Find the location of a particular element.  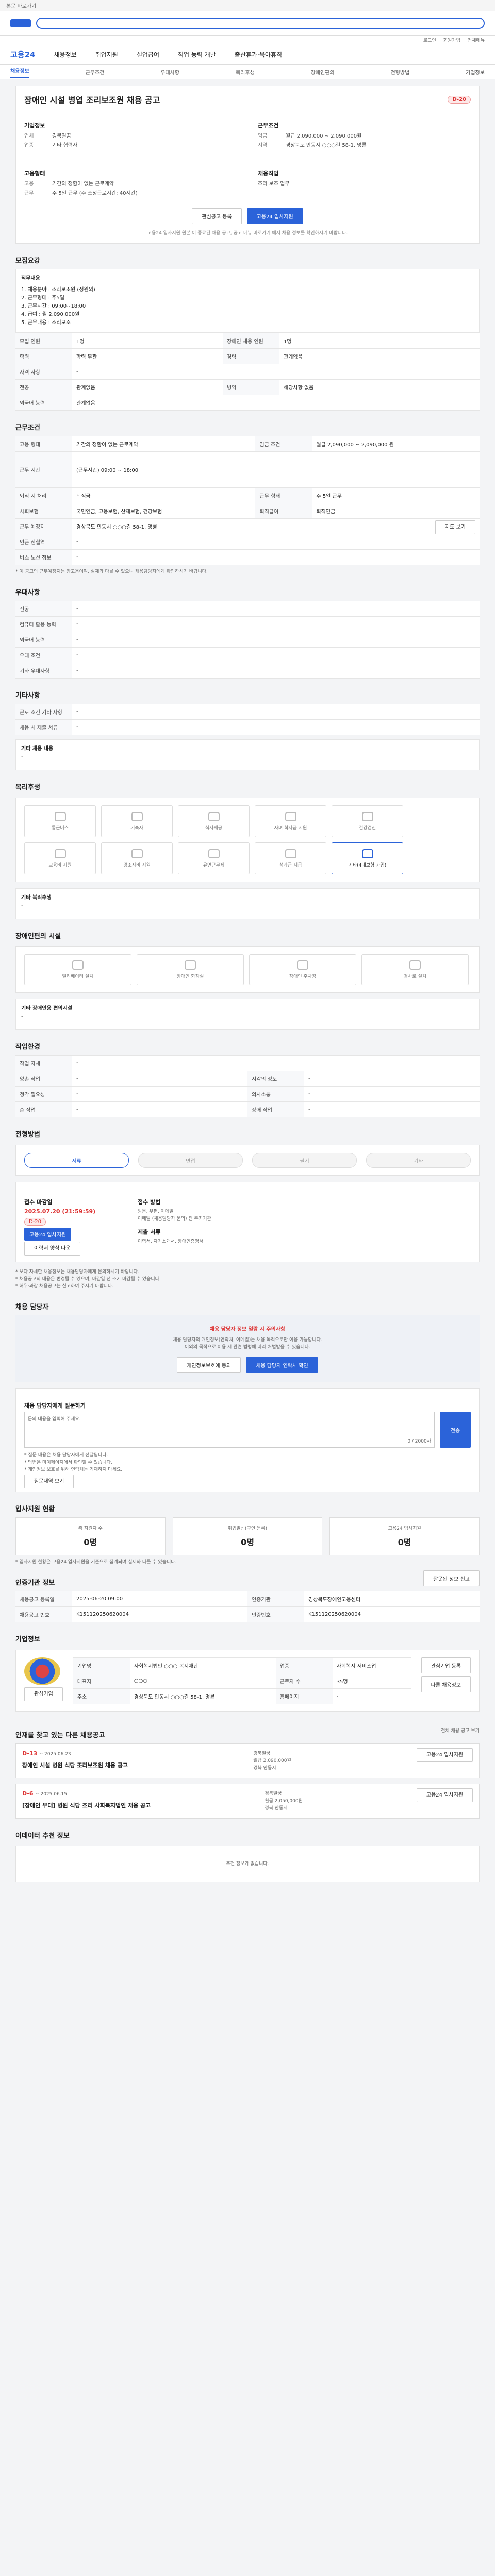

brand: 고용24 is located at coordinates (23, 54).